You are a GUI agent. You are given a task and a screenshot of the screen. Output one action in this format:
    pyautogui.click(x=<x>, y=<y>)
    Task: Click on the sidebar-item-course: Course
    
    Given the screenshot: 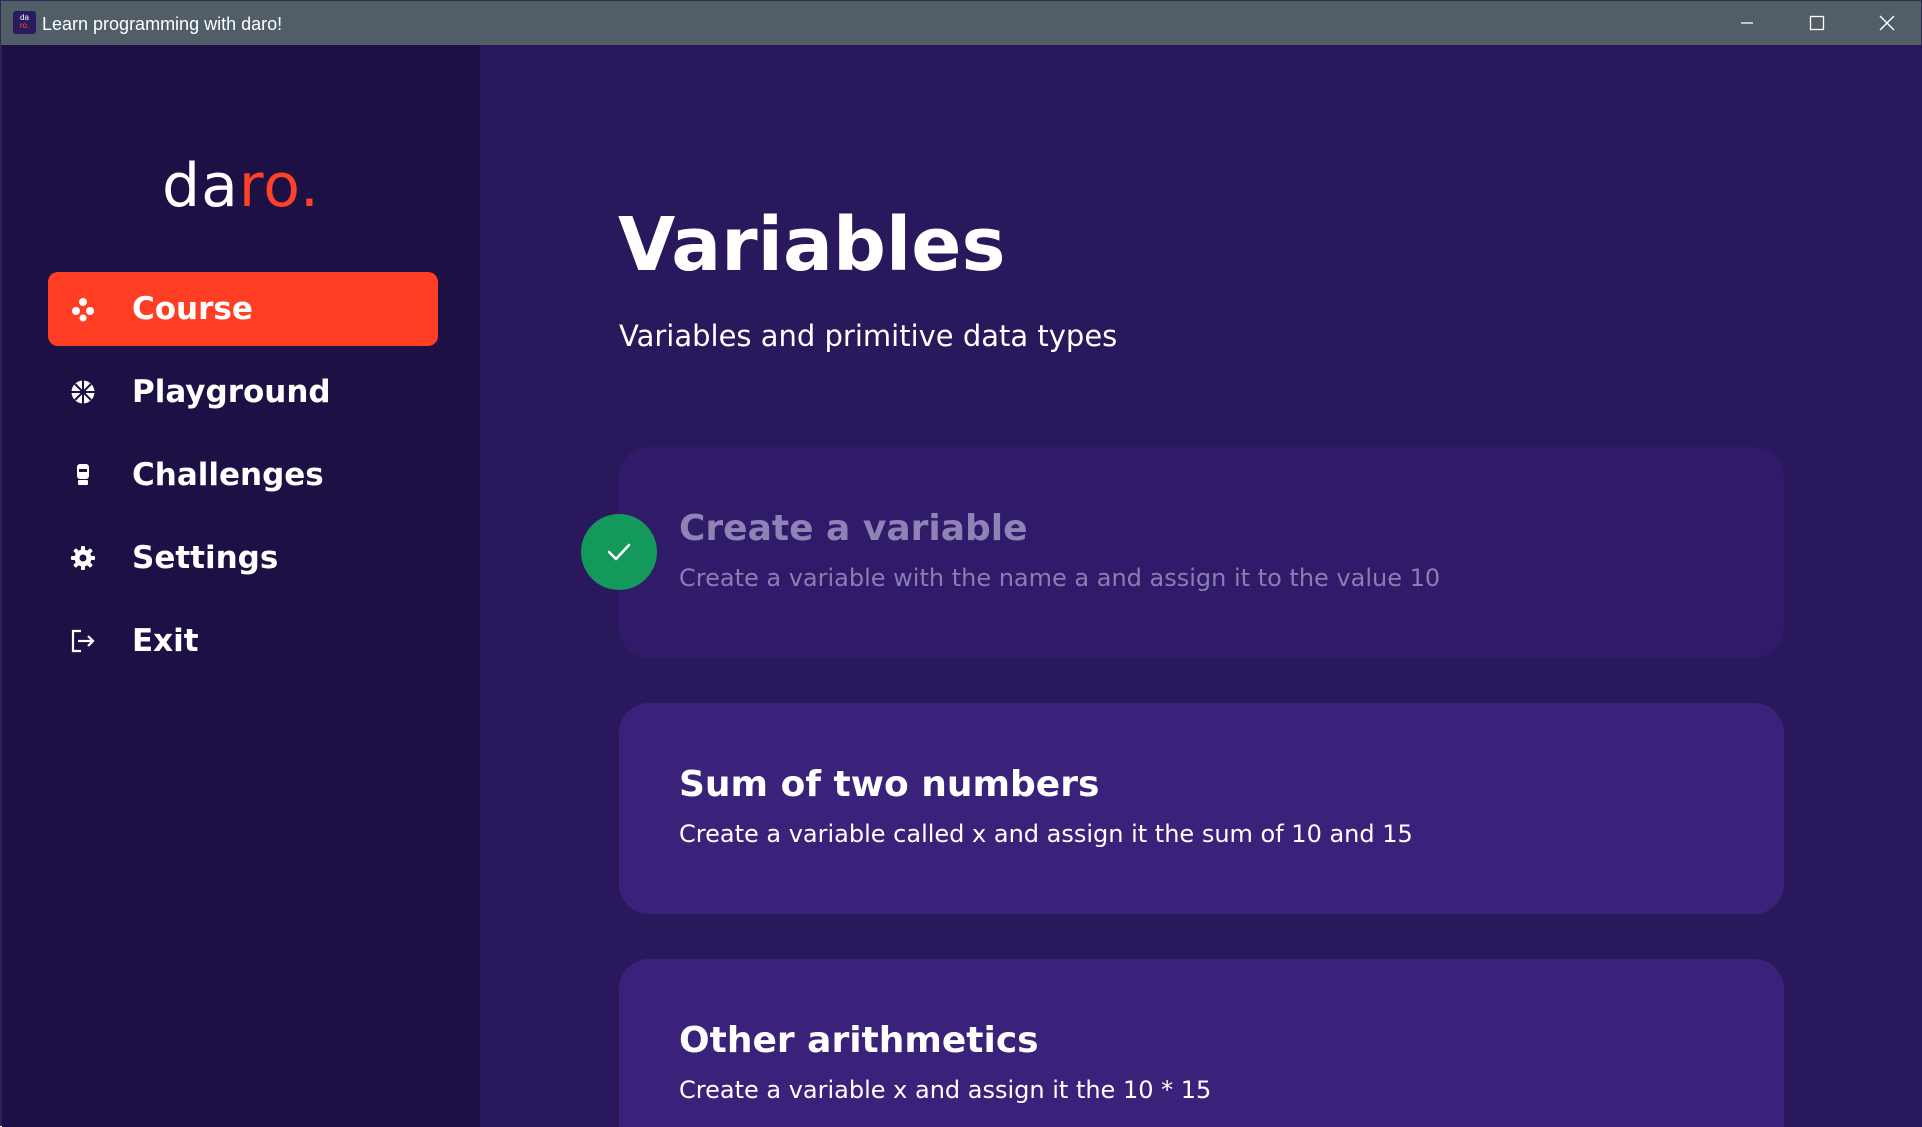 What is the action you would take?
    pyautogui.click(x=243, y=309)
    